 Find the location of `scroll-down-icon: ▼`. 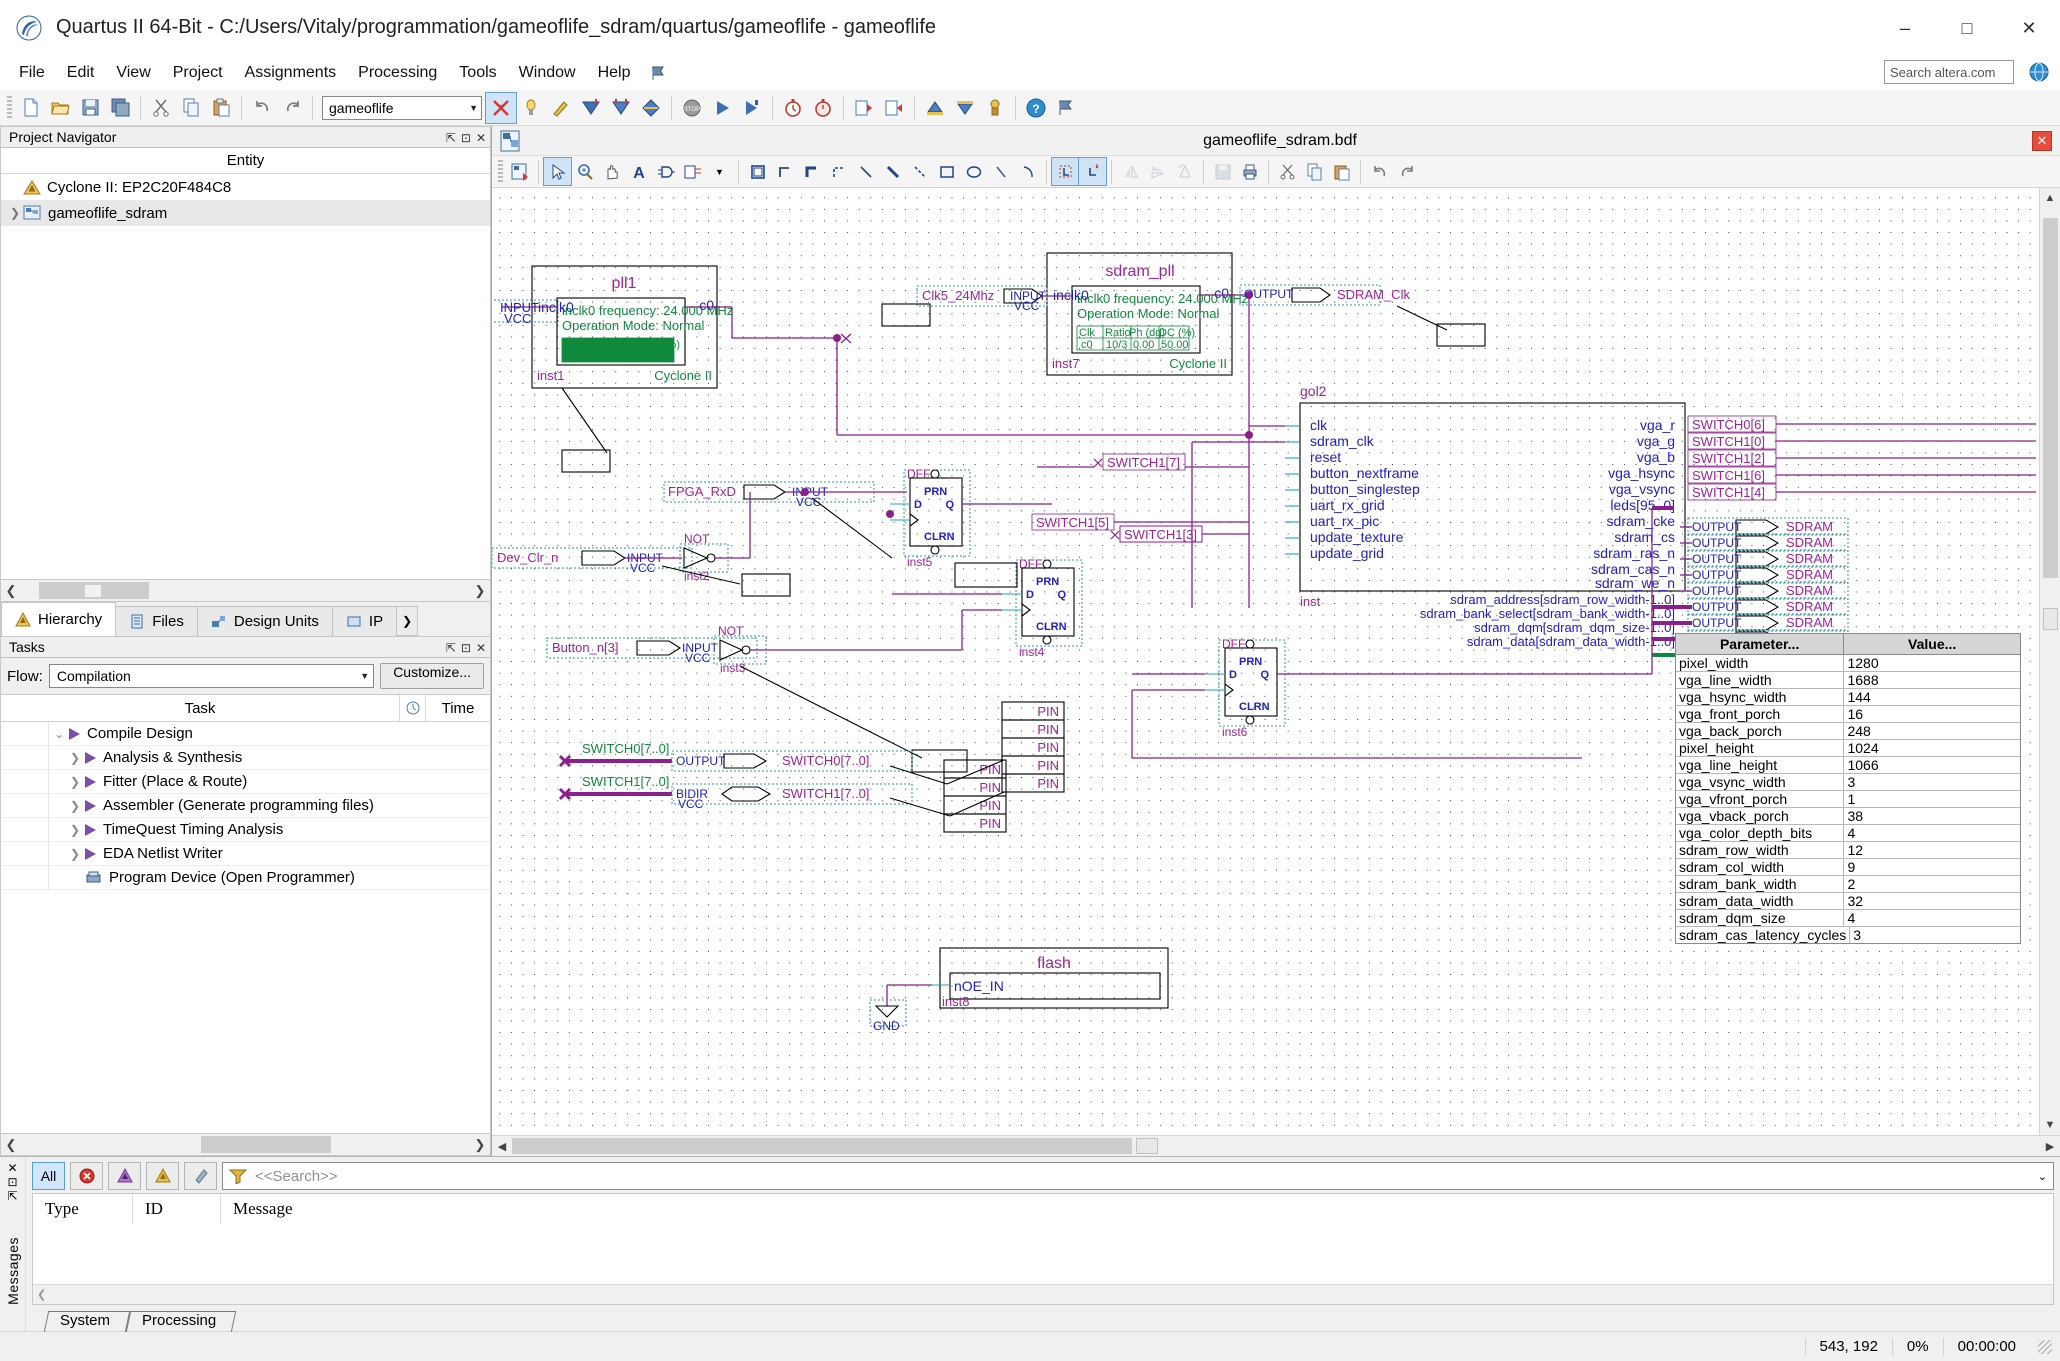

scroll-down-icon: ▼ is located at coordinates (2050, 1125).